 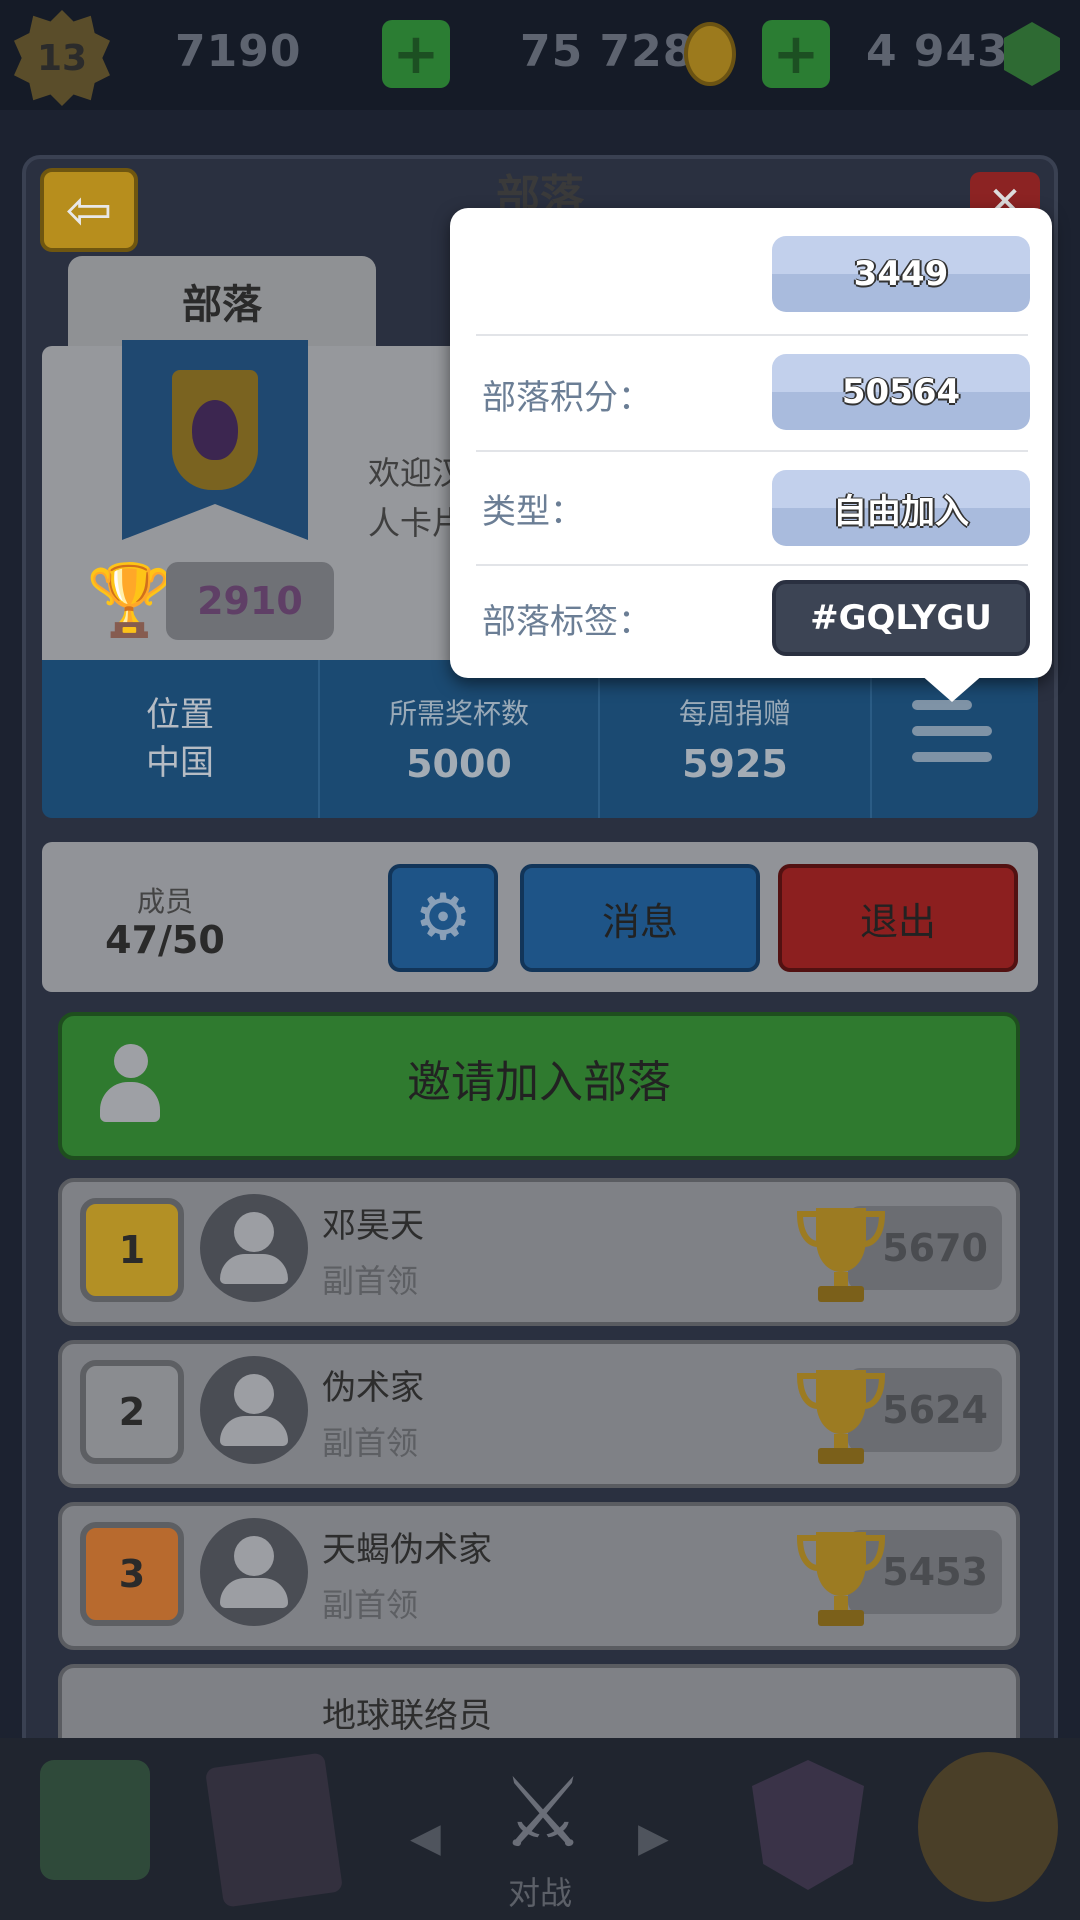 I want to click on gems-value: 4 943, so click(x=937, y=51).